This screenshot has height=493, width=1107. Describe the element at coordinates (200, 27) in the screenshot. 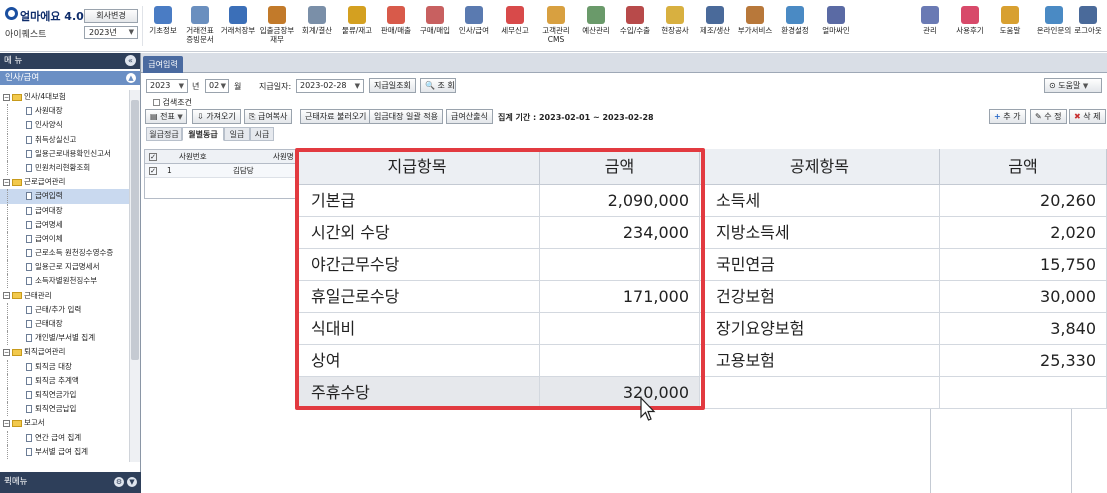

I see `toolbar-item-voucher: 거래전표 증빙문서` at that location.